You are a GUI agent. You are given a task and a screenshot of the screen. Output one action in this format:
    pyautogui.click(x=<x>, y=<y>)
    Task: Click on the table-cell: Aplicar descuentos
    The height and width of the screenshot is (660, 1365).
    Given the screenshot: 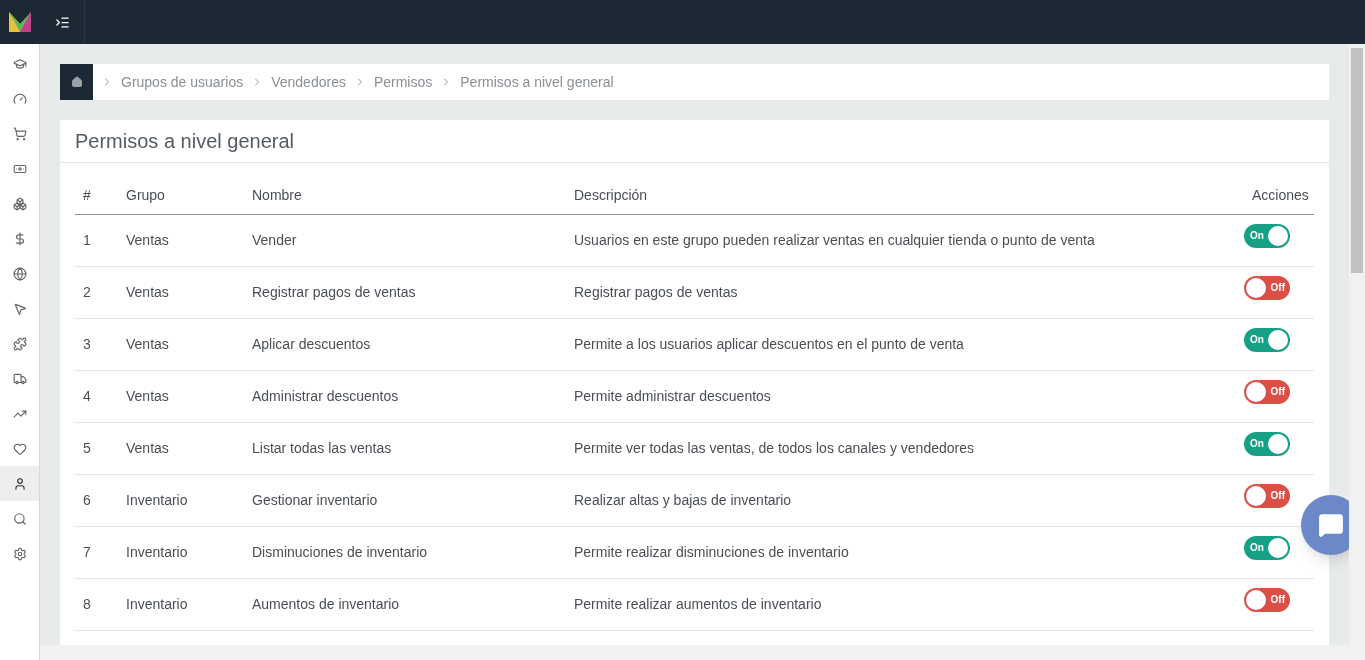 What is the action you would take?
    pyautogui.click(x=311, y=344)
    